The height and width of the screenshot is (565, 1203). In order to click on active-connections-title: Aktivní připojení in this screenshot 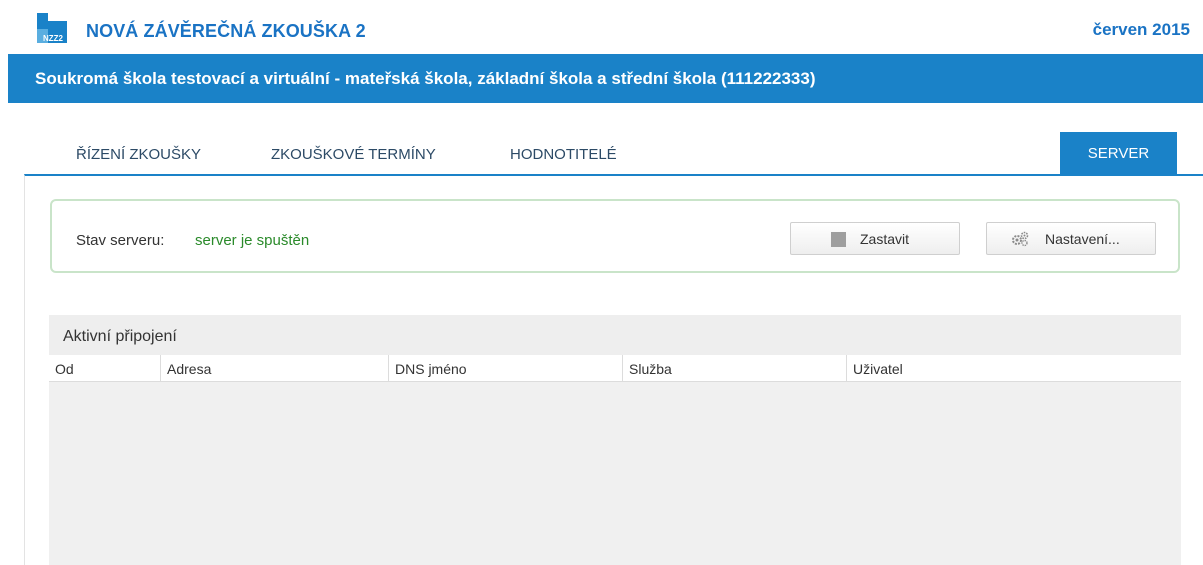, I will do `click(120, 336)`.